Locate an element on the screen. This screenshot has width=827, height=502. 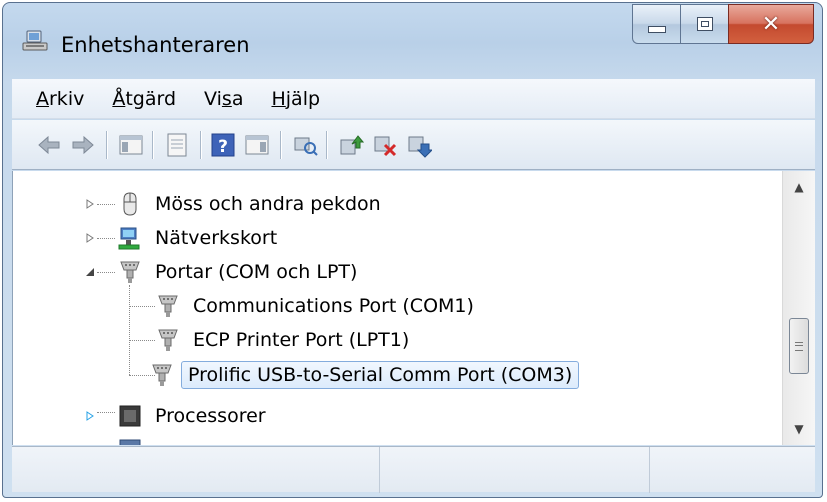
tree-node-ports: Portar (COM och LPT) is located at coordinates (240, 272).